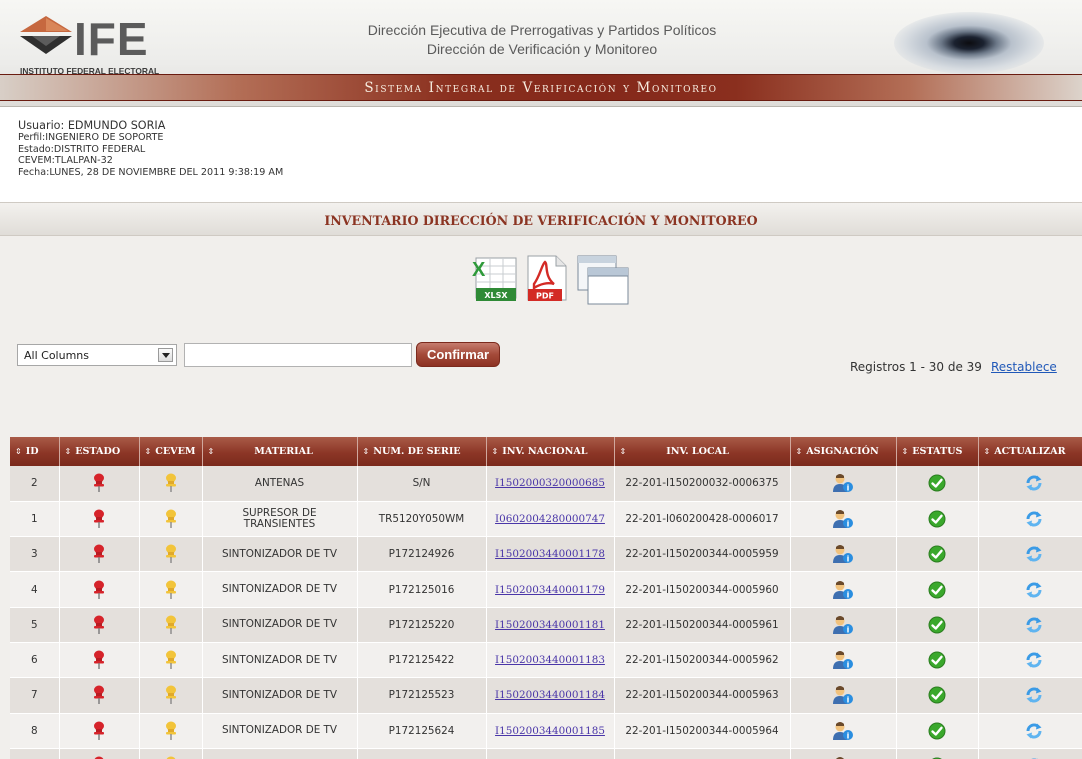 The image size is (1082, 759). What do you see at coordinates (458, 354) in the screenshot?
I see `confirm-button: Confirmar` at bounding box center [458, 354].